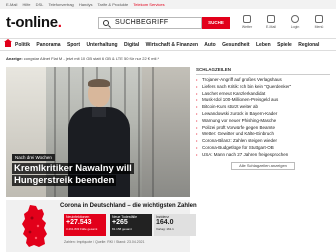 The height and width of the screenshot is (252, 336). What do you see at coordinates (131, 45) in the screenshot?
I see `nav-item-digital: Digital` at bounding box center [131, 45].